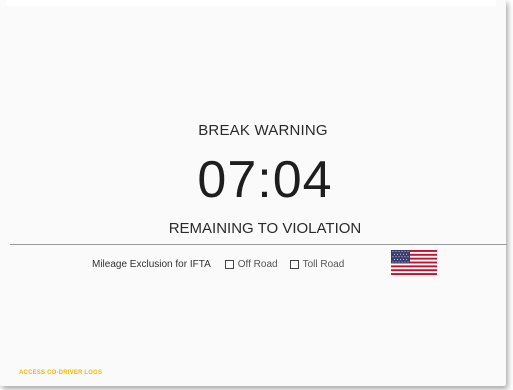 This screenshot has height=390, width=513. Describe the element at coordinates (414, 262) in the screenshot. I see `us-flag-icon` at that location.